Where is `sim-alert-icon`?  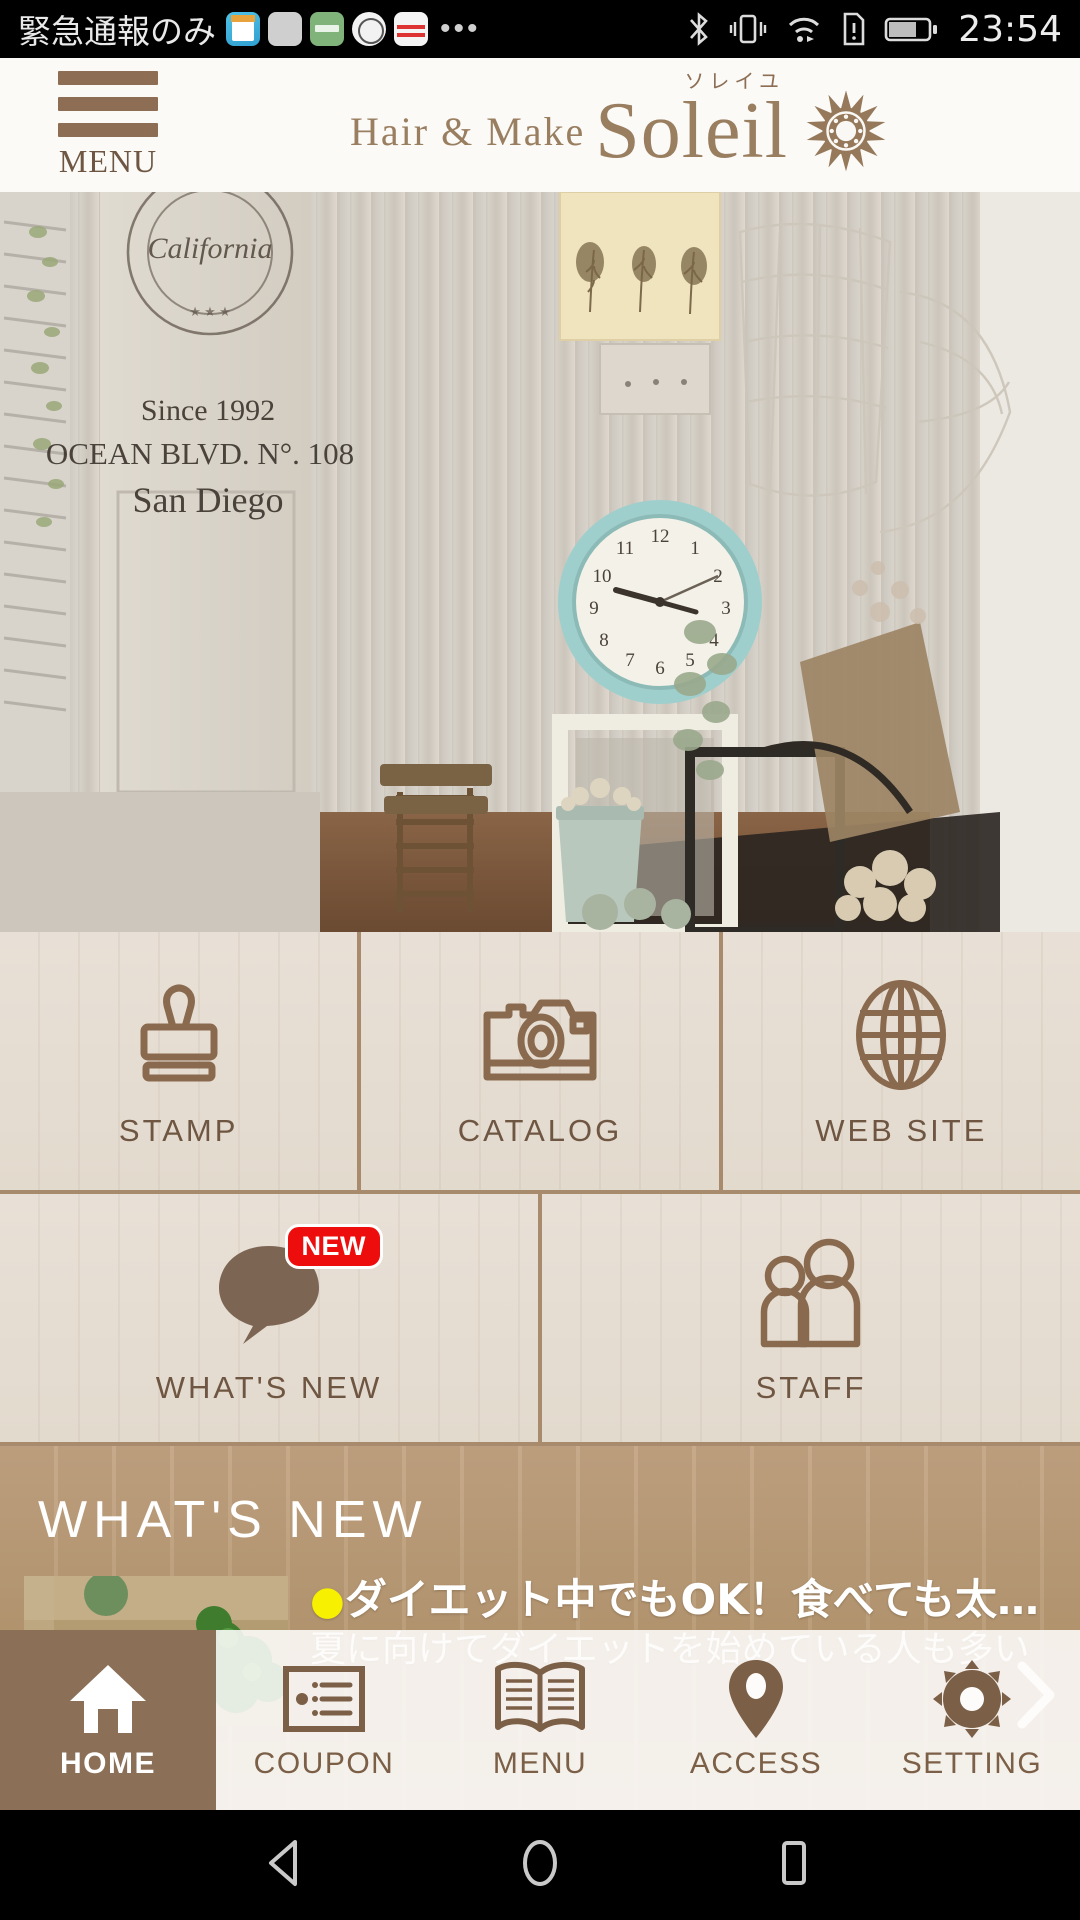 sim-alert-icon is located at coordinates (854, 29).